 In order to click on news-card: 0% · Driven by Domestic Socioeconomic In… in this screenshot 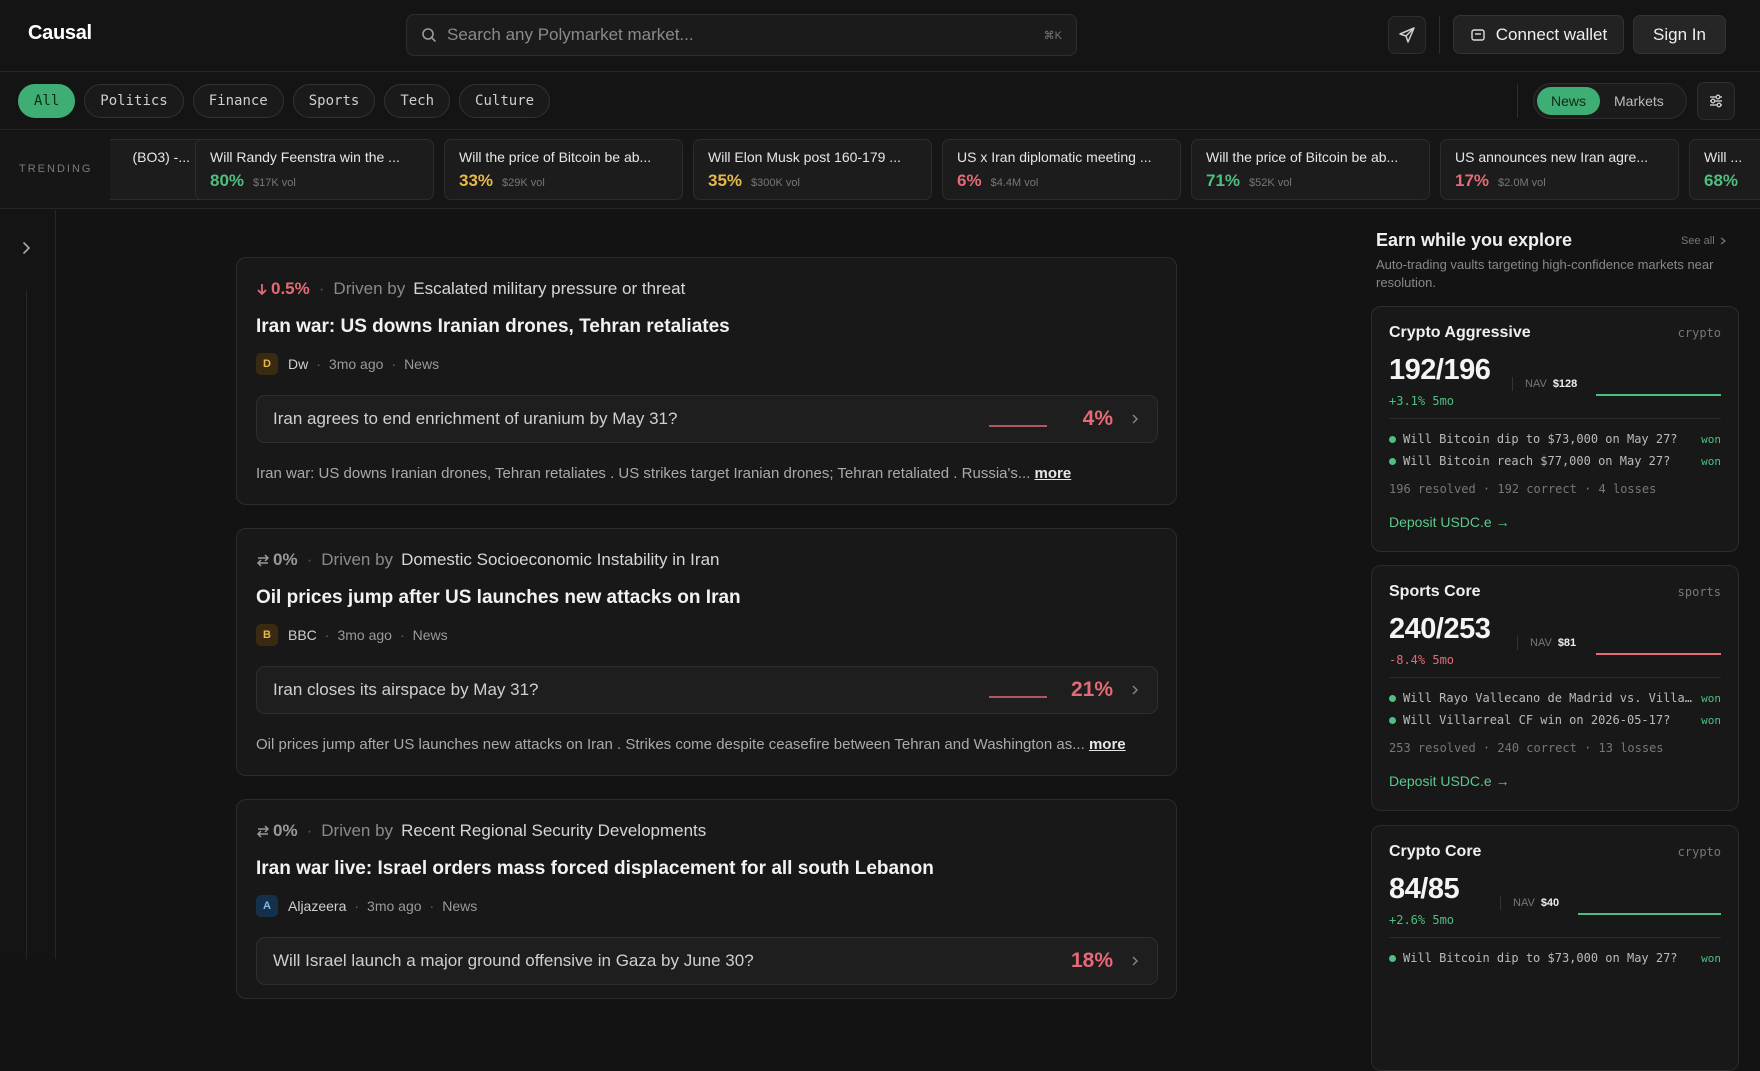, I will do `click(706, 652)`.